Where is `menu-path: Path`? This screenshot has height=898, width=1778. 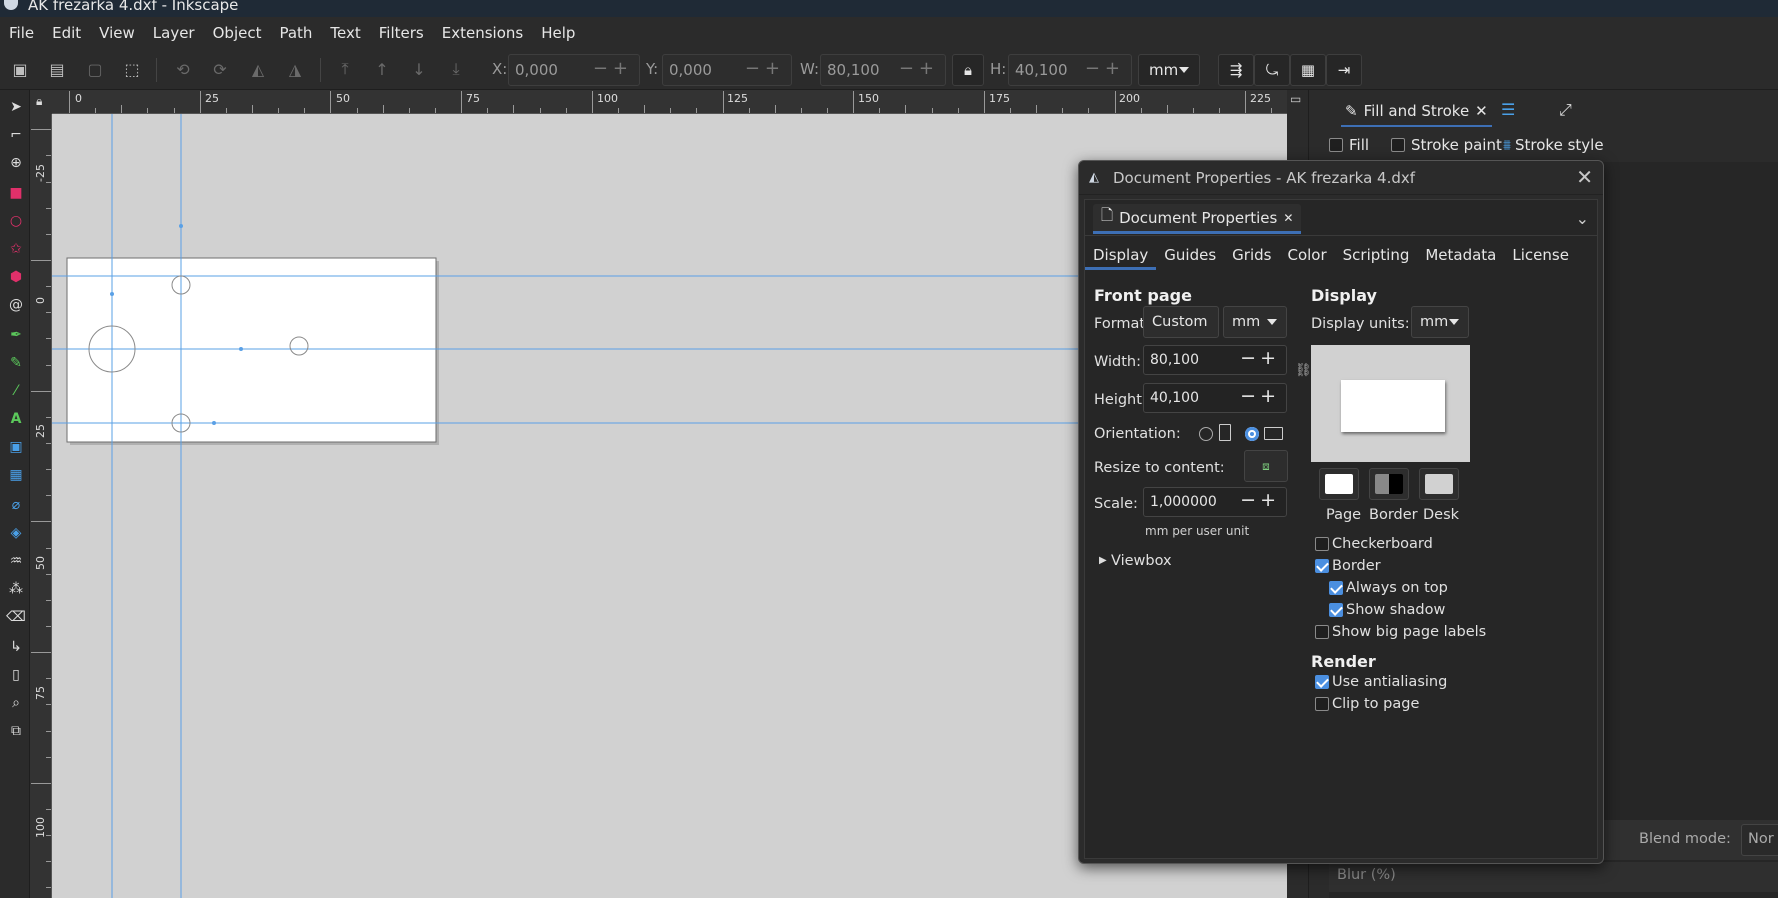
menu-path: Path is located at coordinates (295, 33).